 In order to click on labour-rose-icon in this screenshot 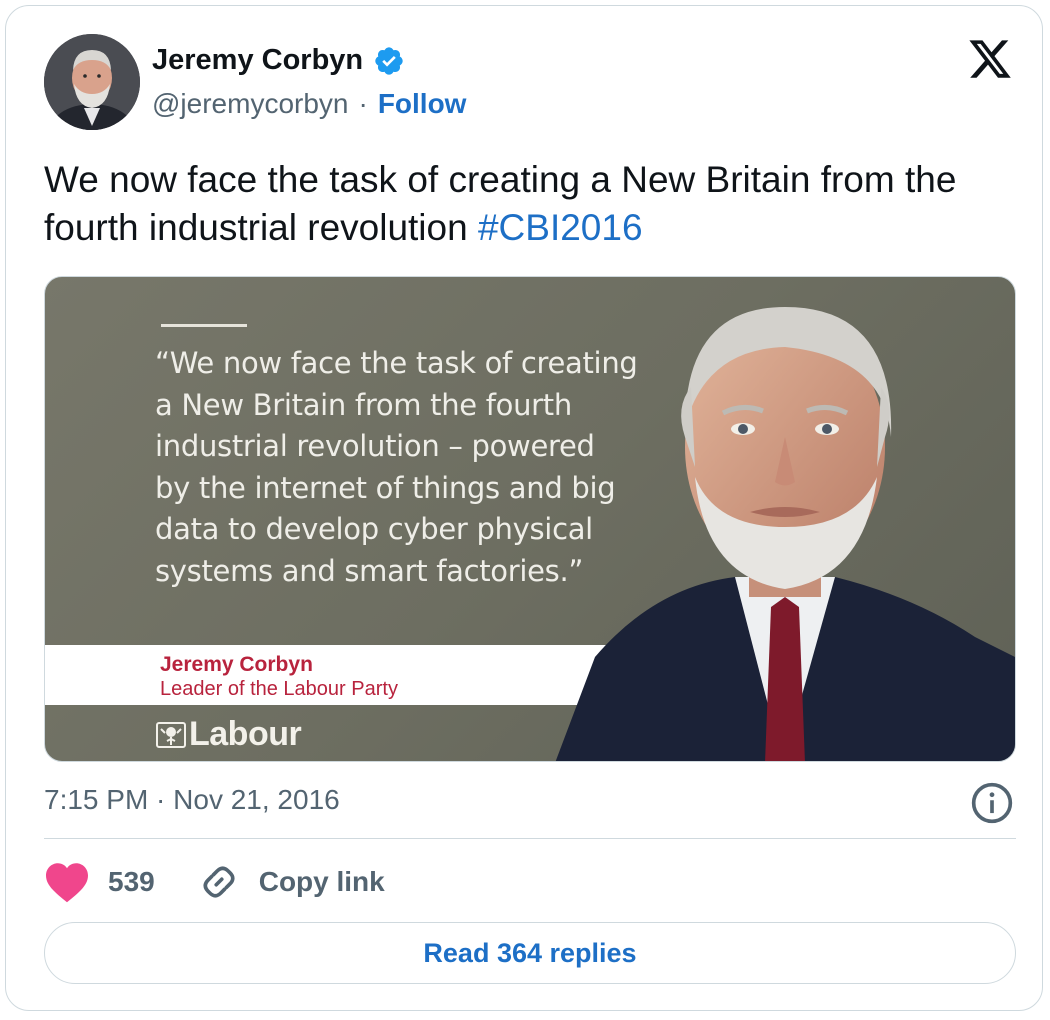, I will do `click(171, 734)`.